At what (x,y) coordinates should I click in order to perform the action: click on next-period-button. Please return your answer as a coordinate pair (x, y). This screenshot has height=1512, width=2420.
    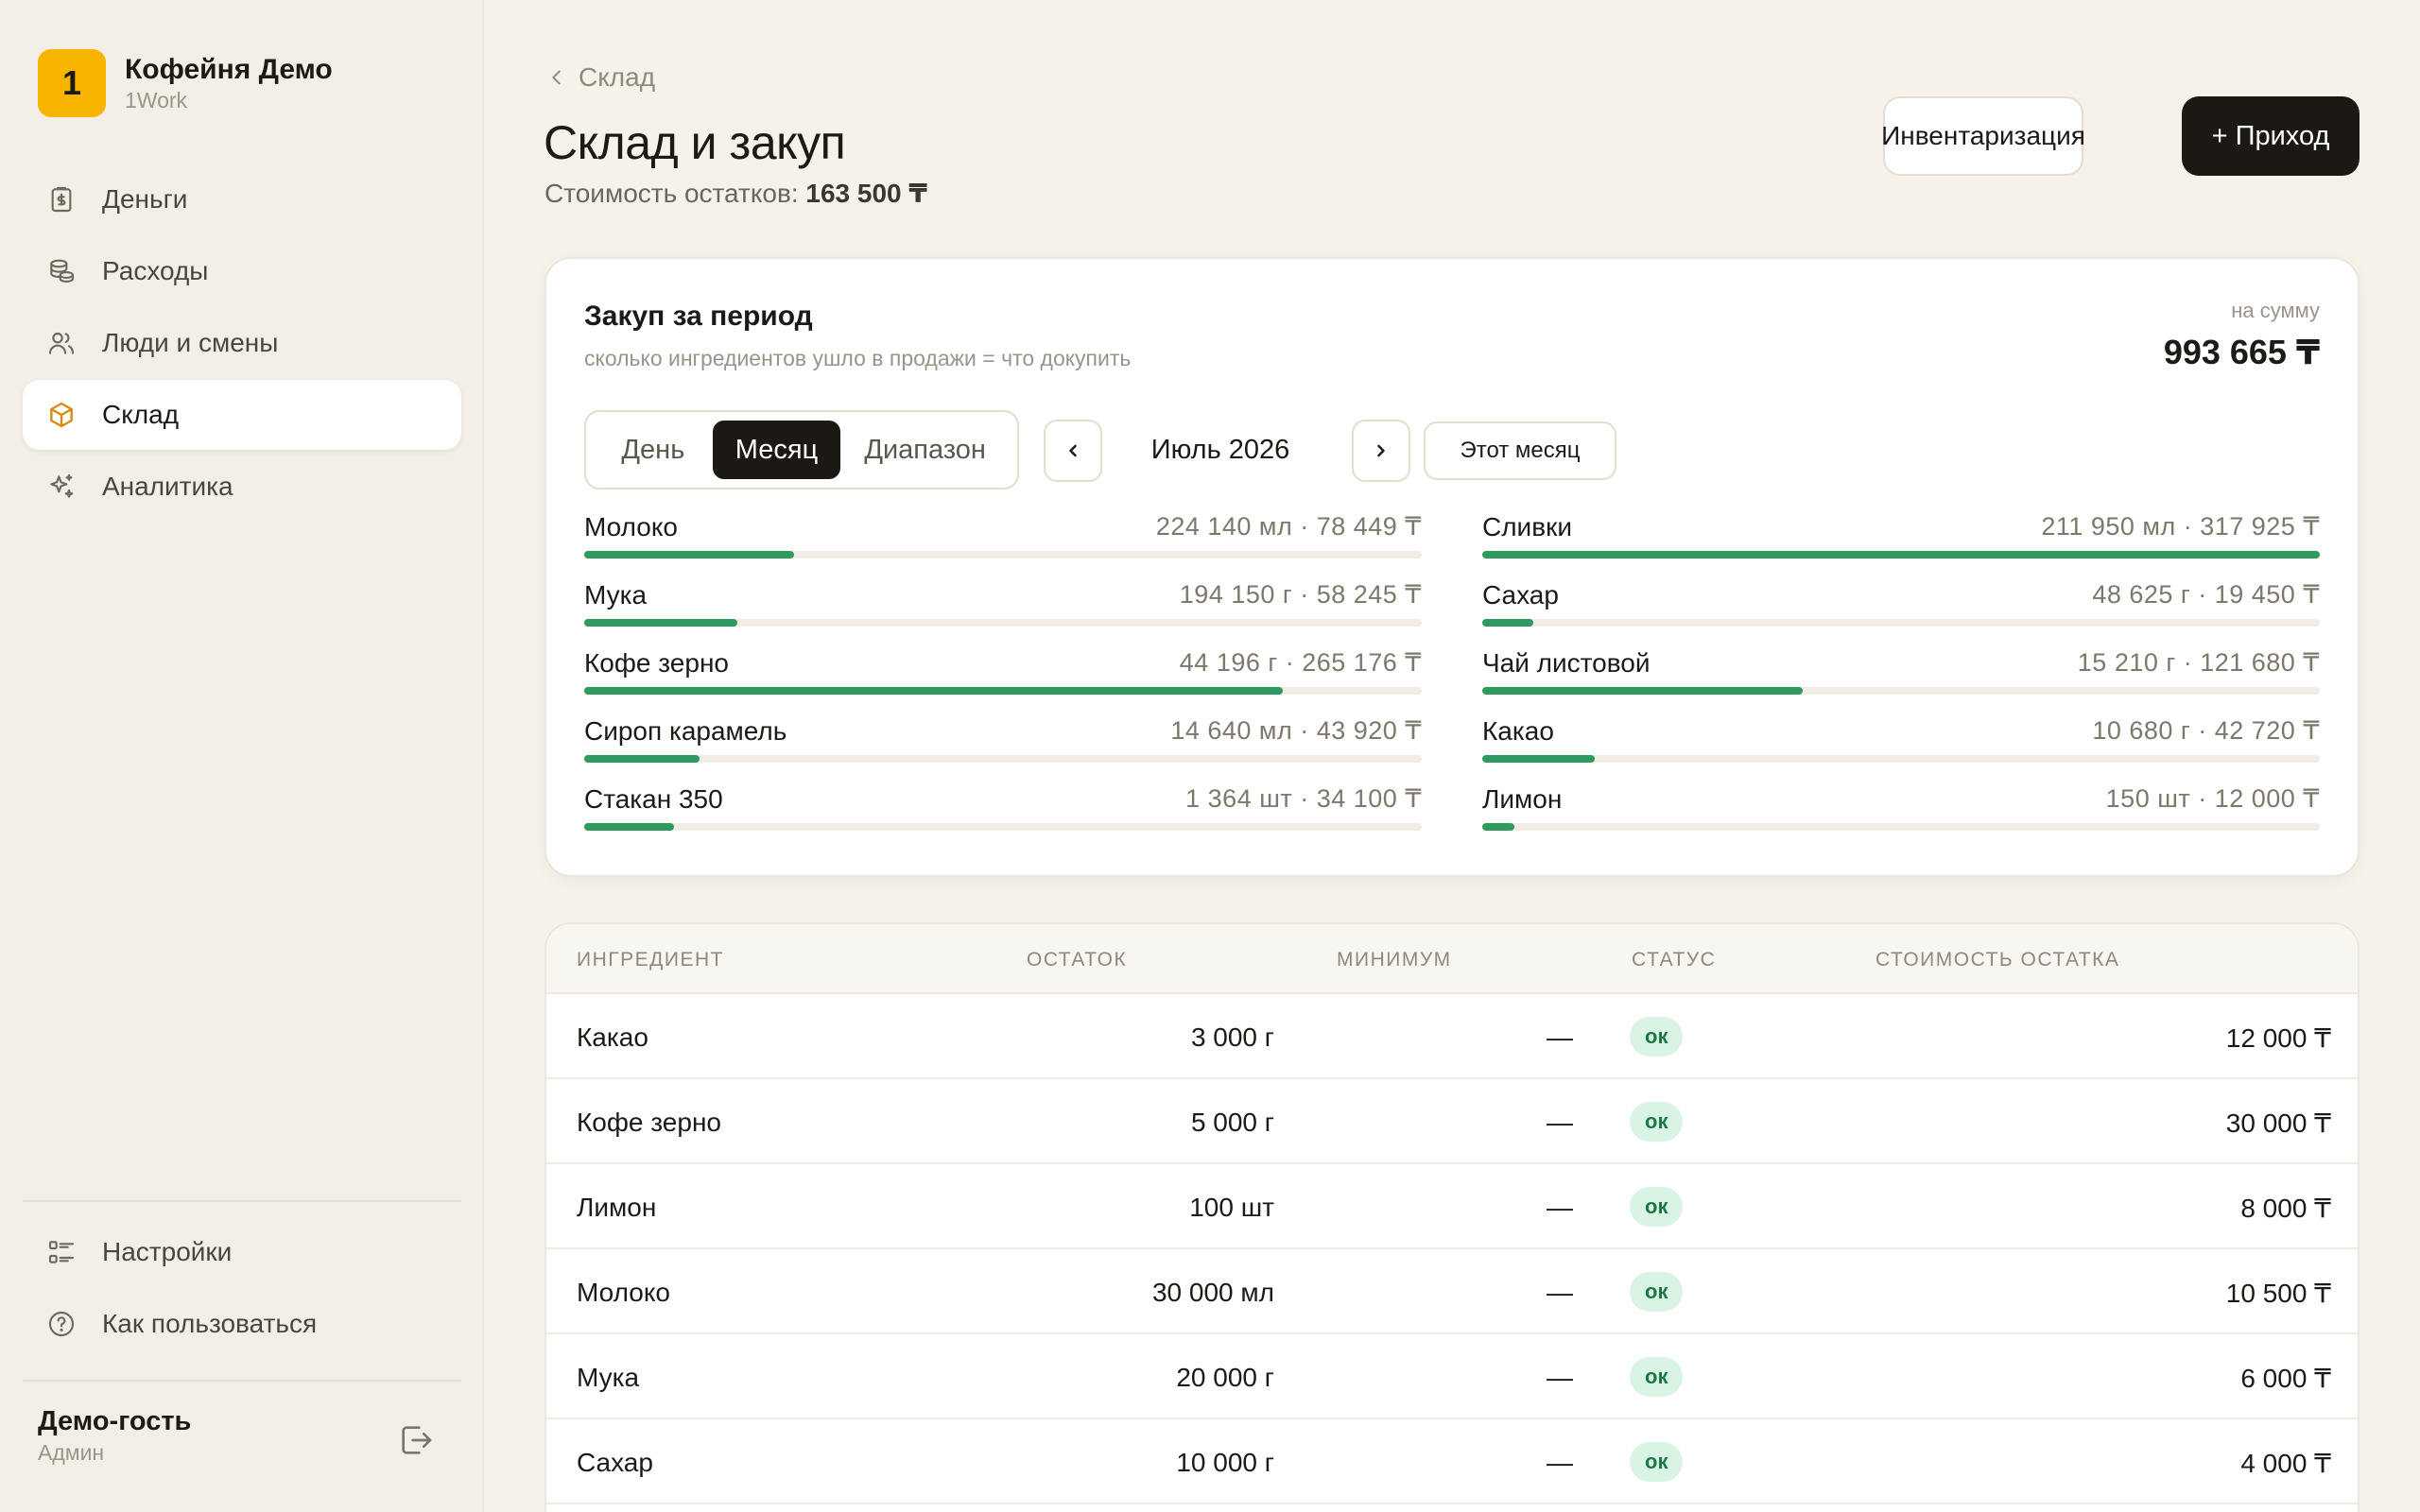
    Looking at the image, I should click on (1381, 451).